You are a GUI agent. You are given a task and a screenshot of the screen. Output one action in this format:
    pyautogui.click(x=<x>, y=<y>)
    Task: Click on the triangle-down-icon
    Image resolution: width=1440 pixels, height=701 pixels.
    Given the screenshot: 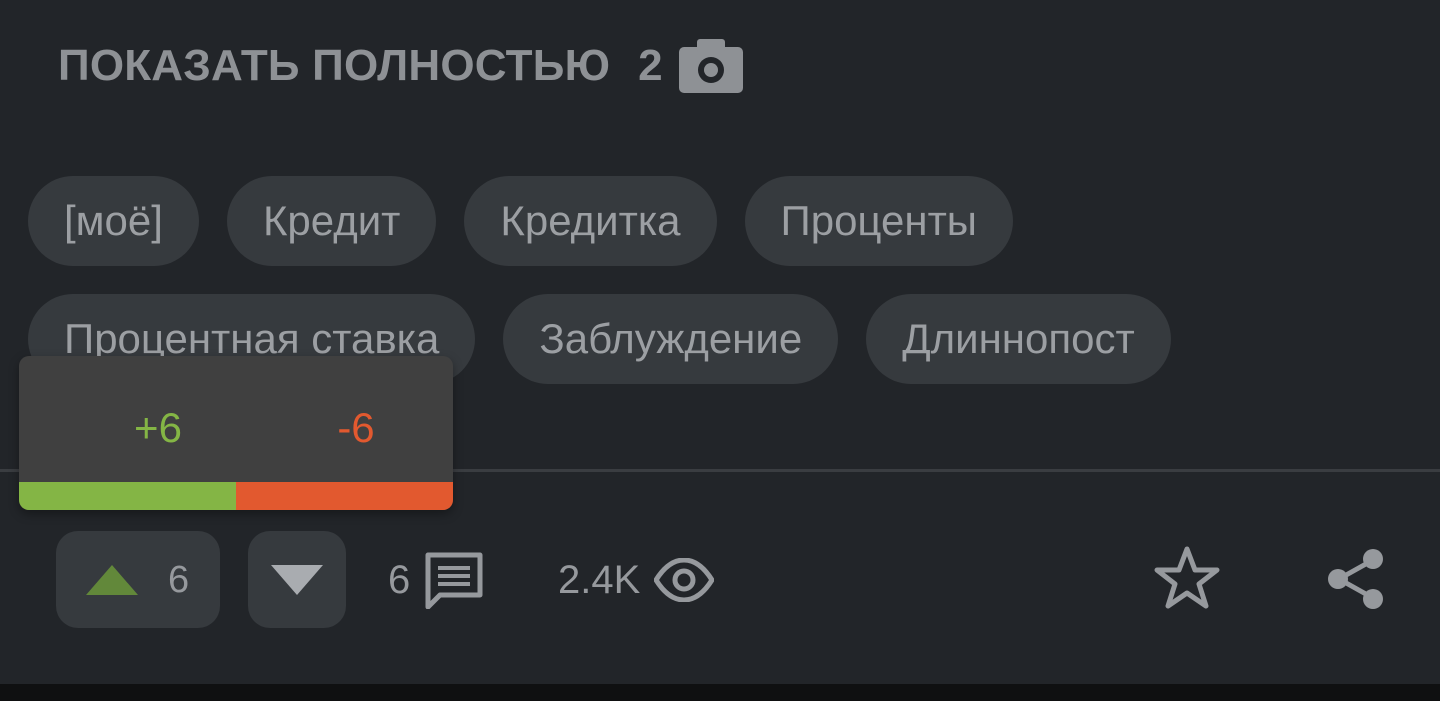 What is the action you would take?
    pyautogui.click(x=297, y=579)
    